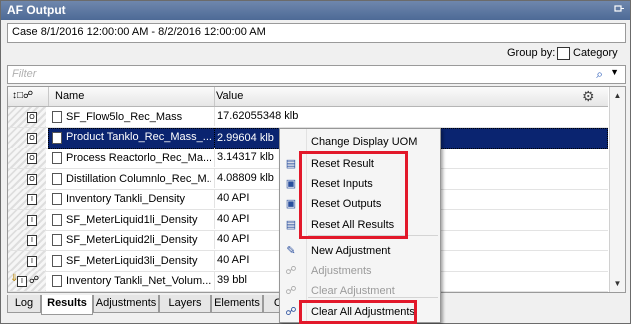  What do you see at coordinates (291, 184) in the screenshot?
I see `reset-inputs-icon: ▣` at bounding box center [291, 184].